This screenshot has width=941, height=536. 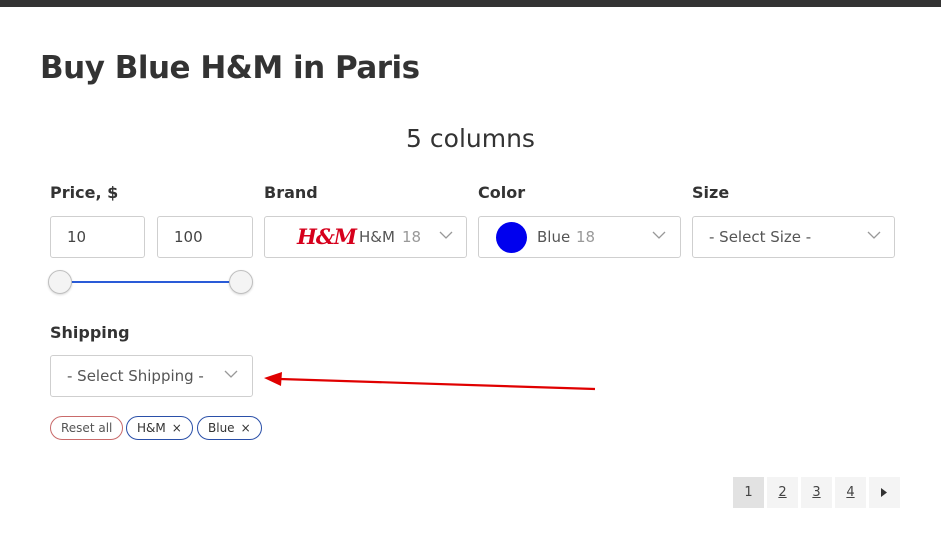 I want to click on color-count: 18, so click(x=586, y=237).